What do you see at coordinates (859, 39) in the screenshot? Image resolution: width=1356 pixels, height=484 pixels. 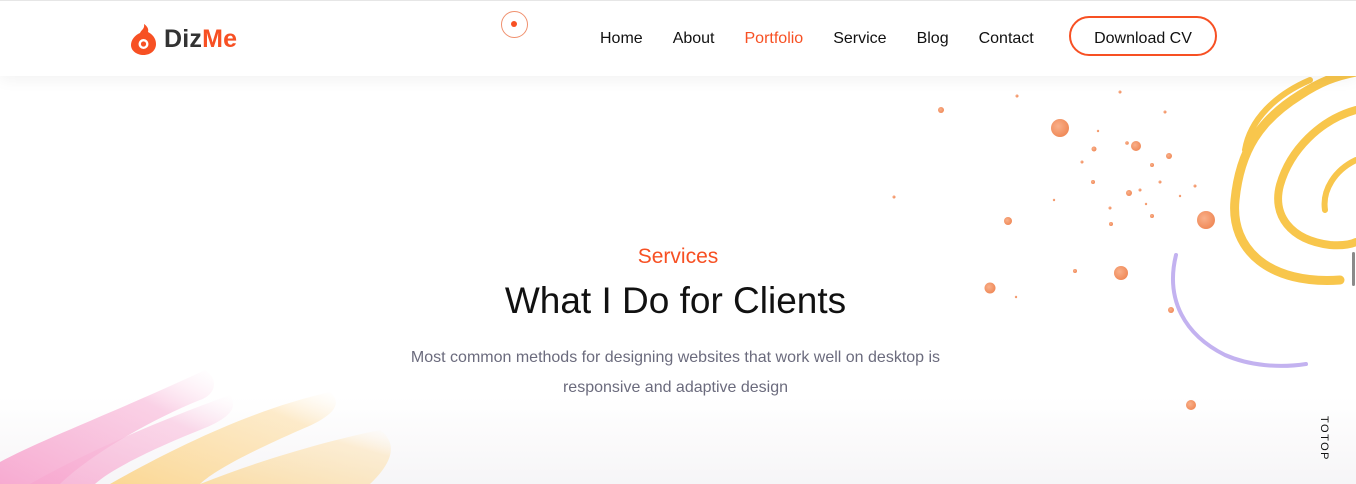 I see `nav-item-service: Service` at bounding box center [859, 39].